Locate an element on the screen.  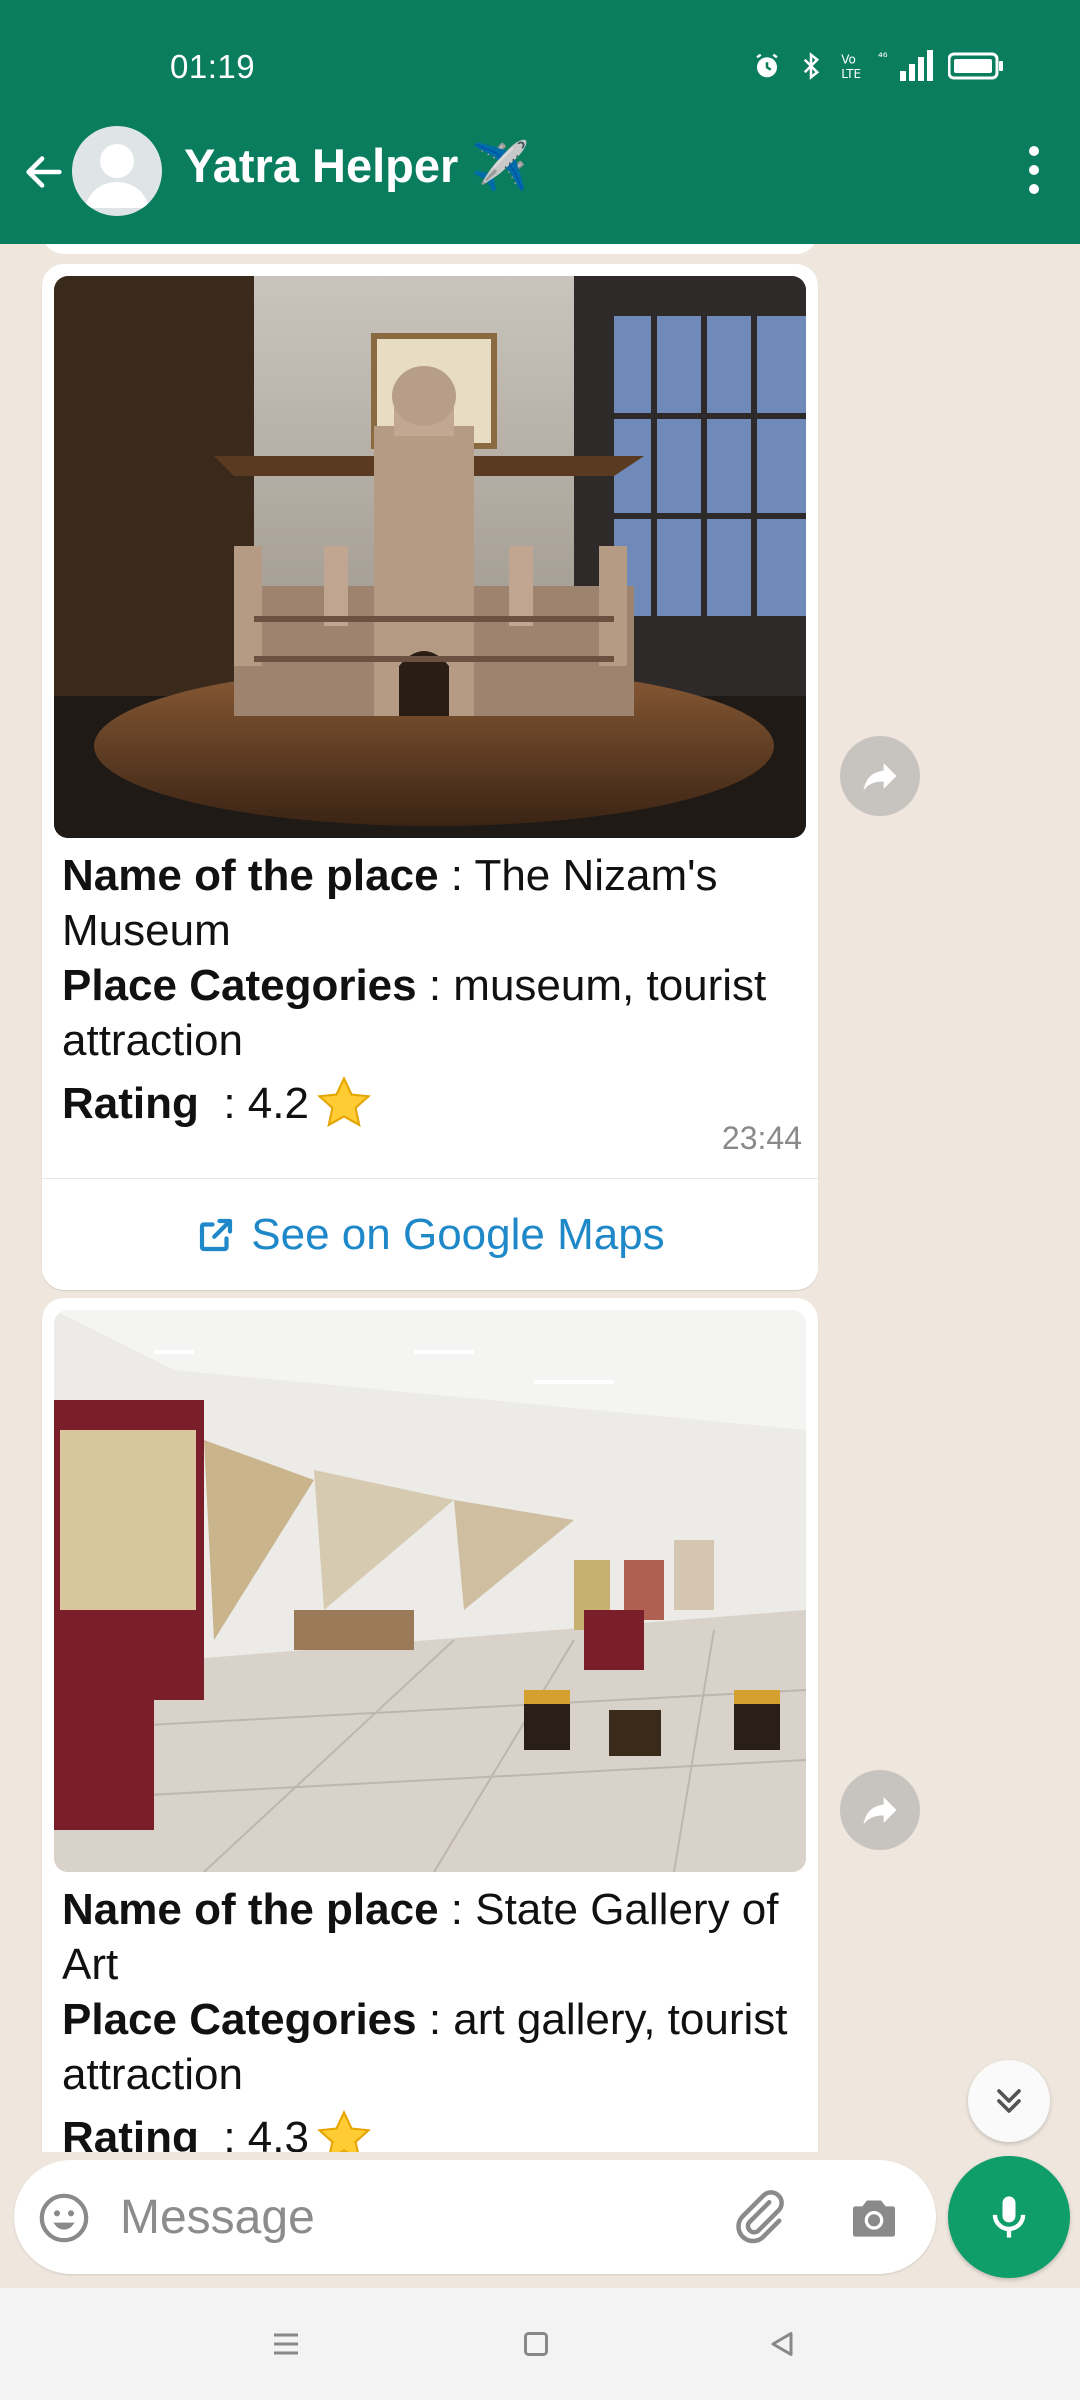
nav-home-button is located at coordinates (536, 2344).